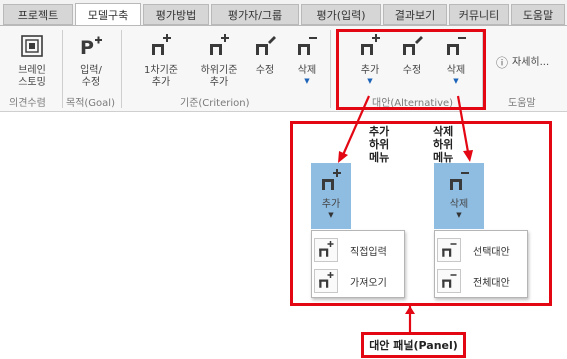 Image resolution: width=567 pixels, height=359 pixels. I want to click on annotation-line: 삭제, so click(443, 131).